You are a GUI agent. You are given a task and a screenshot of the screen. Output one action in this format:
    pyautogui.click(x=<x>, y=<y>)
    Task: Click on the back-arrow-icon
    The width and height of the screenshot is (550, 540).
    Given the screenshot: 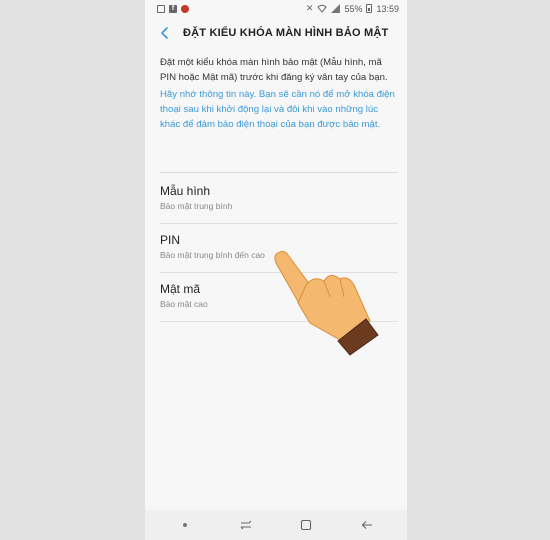 What is the action you would take?
    pyautogui.click(x=366, y=525)
    